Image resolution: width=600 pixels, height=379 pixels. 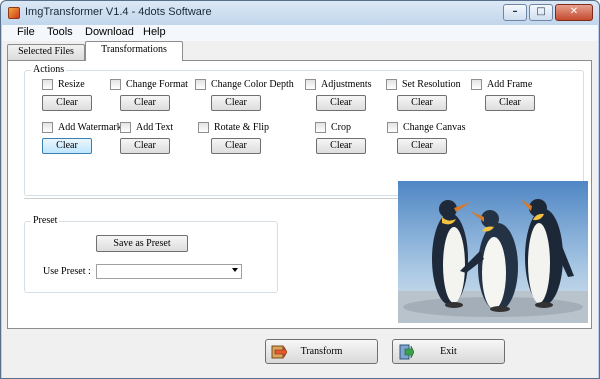 What do you see at coordinates (346, 84) in the screenshot?
I see `checkbox-label: Adjustments` at bounding box center [346, 84].